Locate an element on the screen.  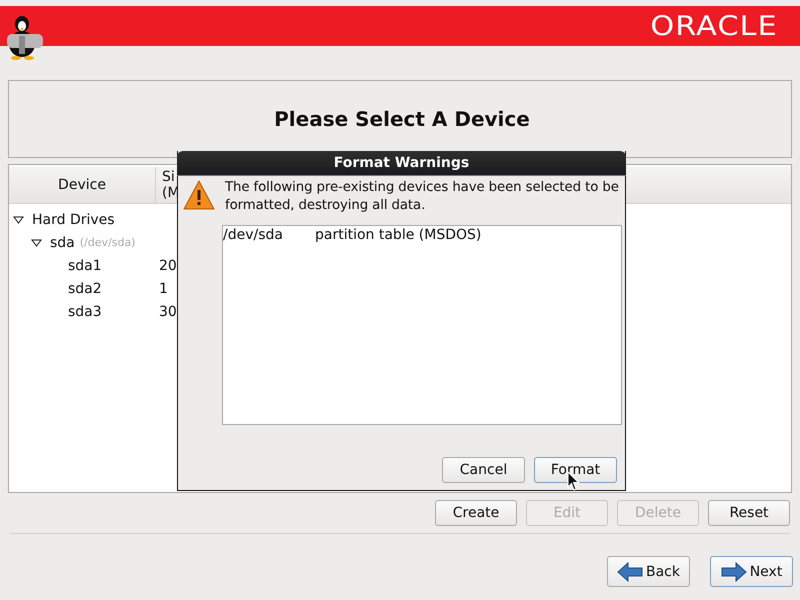
next-button: Next is located at coordinates (751, 571).